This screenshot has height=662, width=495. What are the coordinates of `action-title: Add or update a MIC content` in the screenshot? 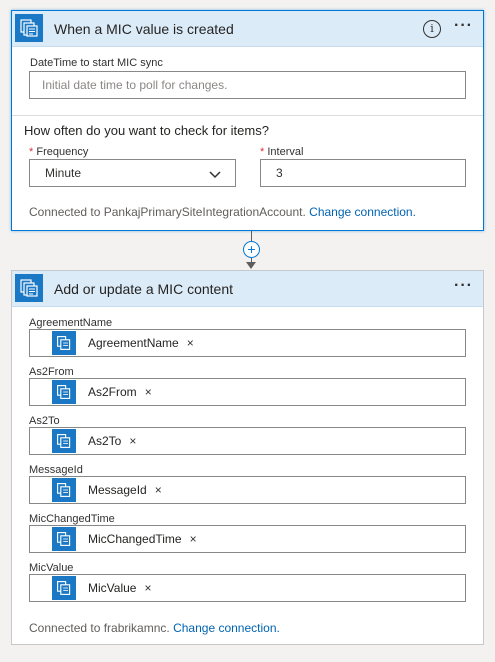 It's located at (143, 289).